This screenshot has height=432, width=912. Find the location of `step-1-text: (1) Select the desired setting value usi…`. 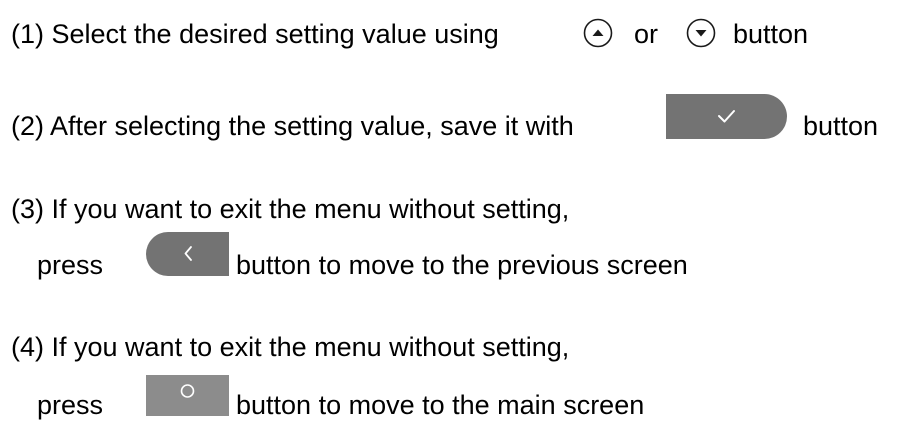

step-1-text: (1) Select the desired setting value usi… is located at coordinates (255, 34).